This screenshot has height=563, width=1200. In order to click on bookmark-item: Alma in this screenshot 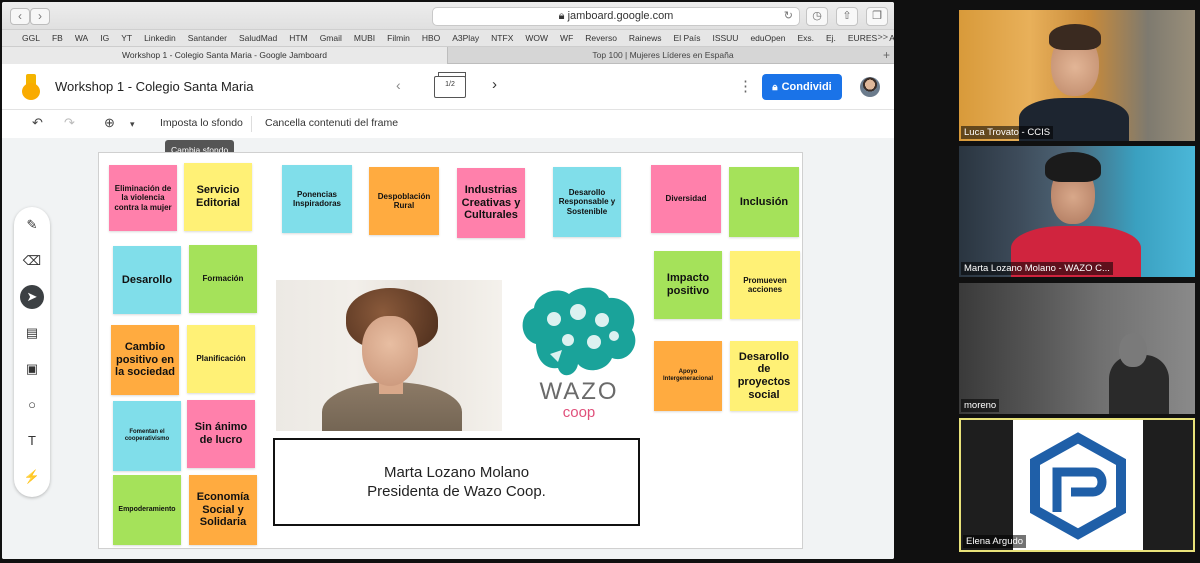, I will do `click(891, 38)`.